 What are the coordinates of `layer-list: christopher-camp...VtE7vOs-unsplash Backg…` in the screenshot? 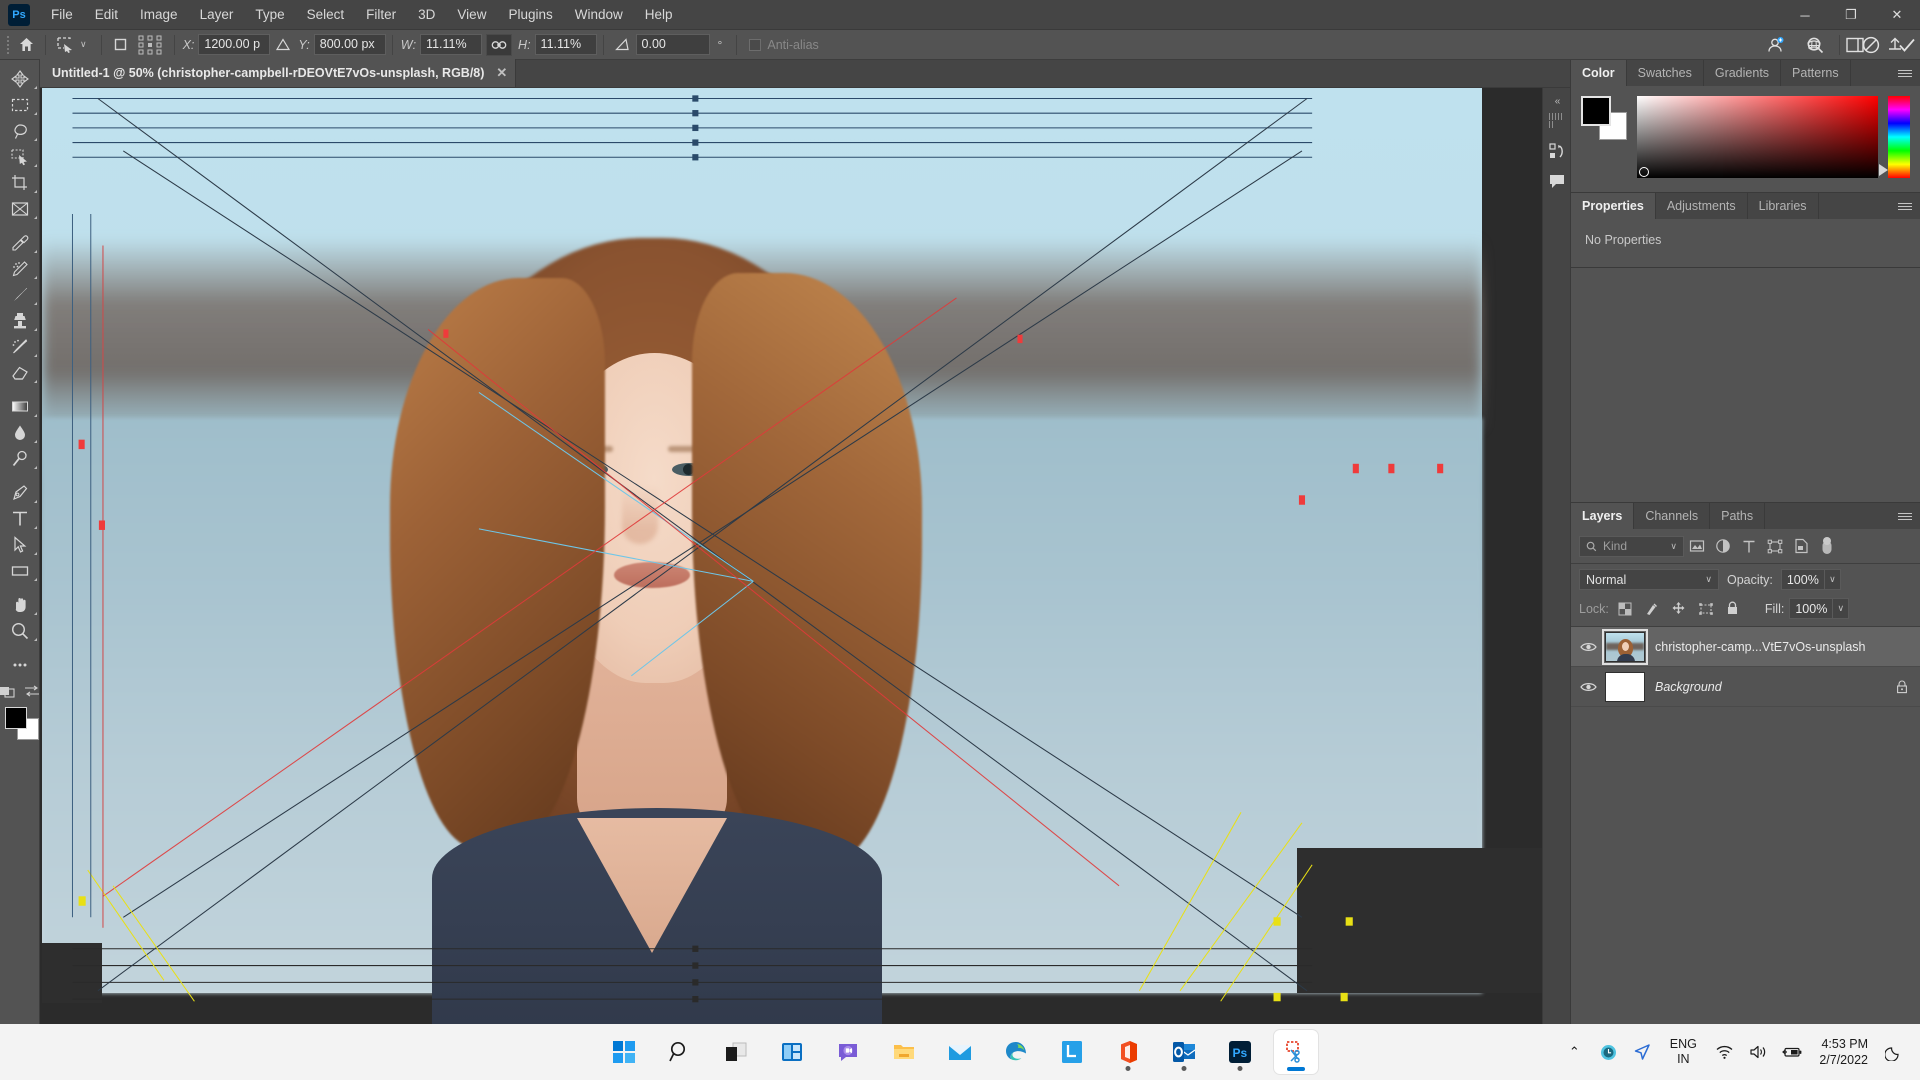 It's located at (1745, 838).